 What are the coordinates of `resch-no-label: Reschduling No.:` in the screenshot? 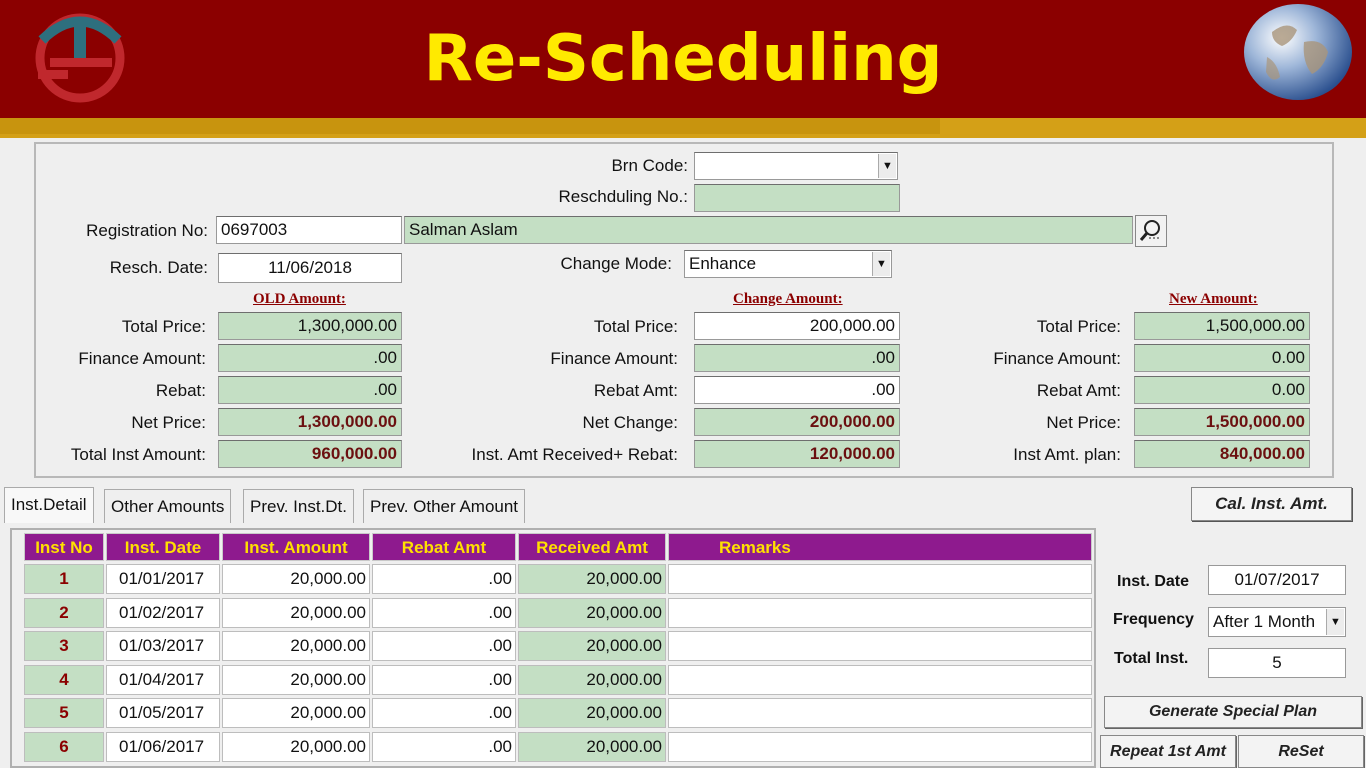 It's located at (623, 196).